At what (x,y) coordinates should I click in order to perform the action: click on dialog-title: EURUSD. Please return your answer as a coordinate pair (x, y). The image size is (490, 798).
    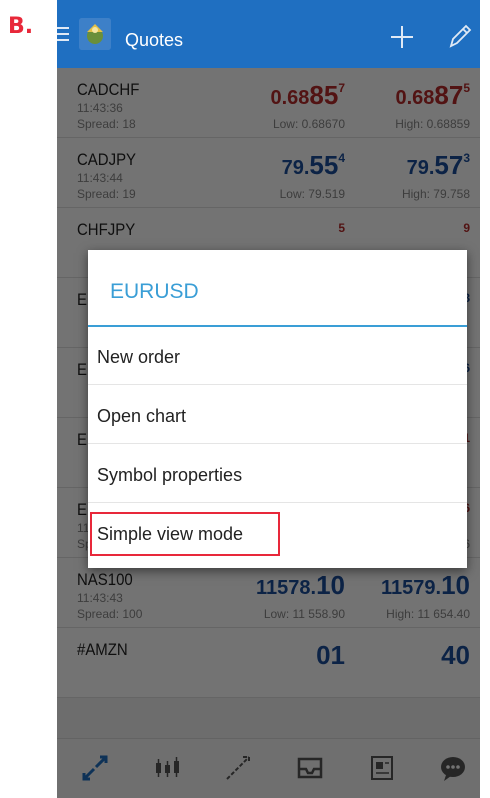
    Looking at the image, I should click on (154, 291).